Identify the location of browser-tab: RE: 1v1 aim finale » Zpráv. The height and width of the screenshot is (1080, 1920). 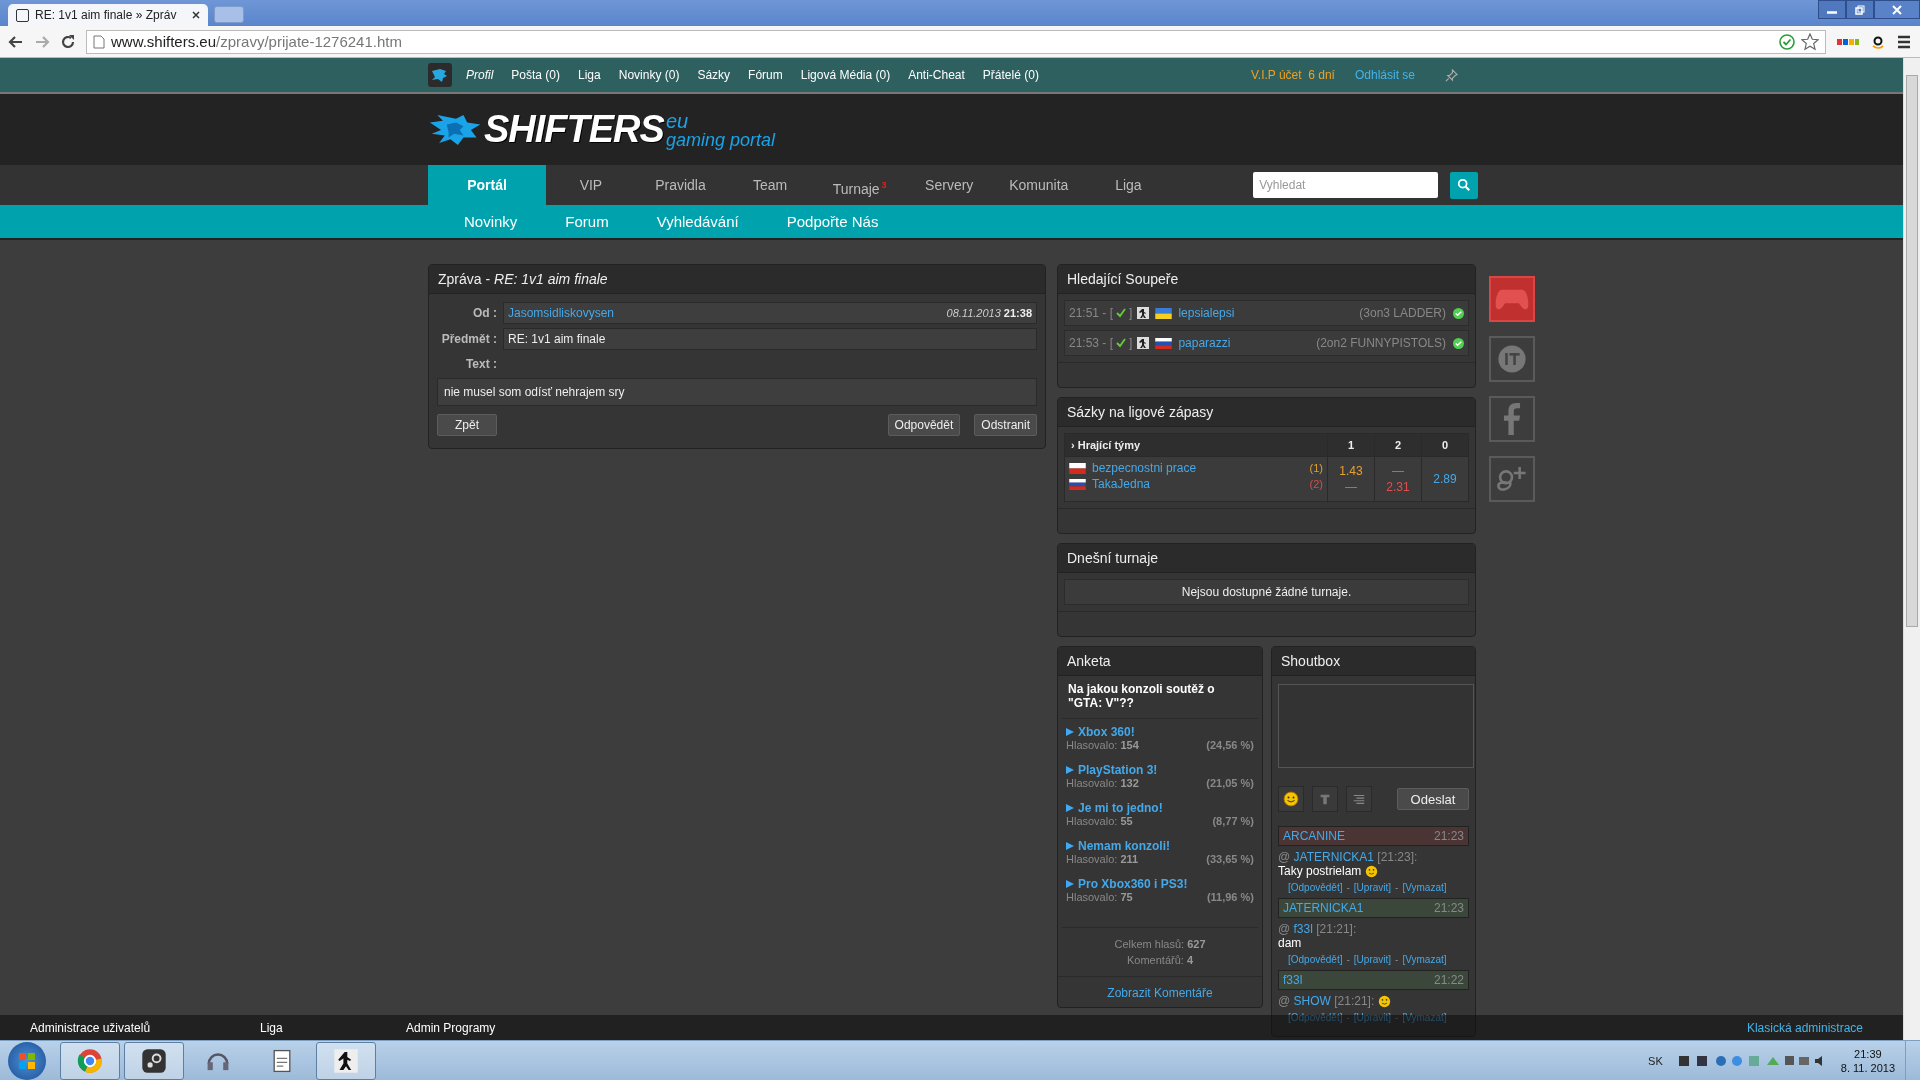
(108, 15).